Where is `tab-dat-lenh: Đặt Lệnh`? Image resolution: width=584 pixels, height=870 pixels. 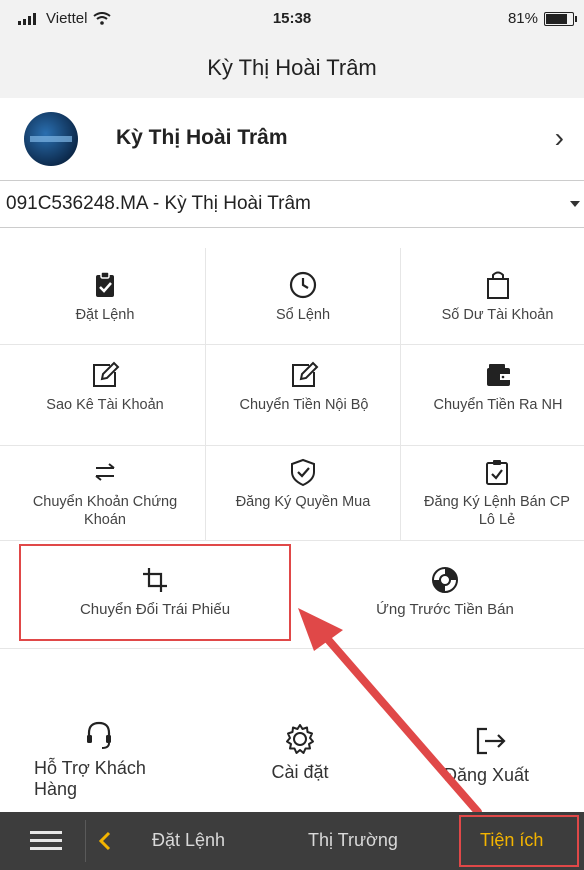
tab-dat-lenh: Đặt Lệnh is located at coordinates (188, 840).